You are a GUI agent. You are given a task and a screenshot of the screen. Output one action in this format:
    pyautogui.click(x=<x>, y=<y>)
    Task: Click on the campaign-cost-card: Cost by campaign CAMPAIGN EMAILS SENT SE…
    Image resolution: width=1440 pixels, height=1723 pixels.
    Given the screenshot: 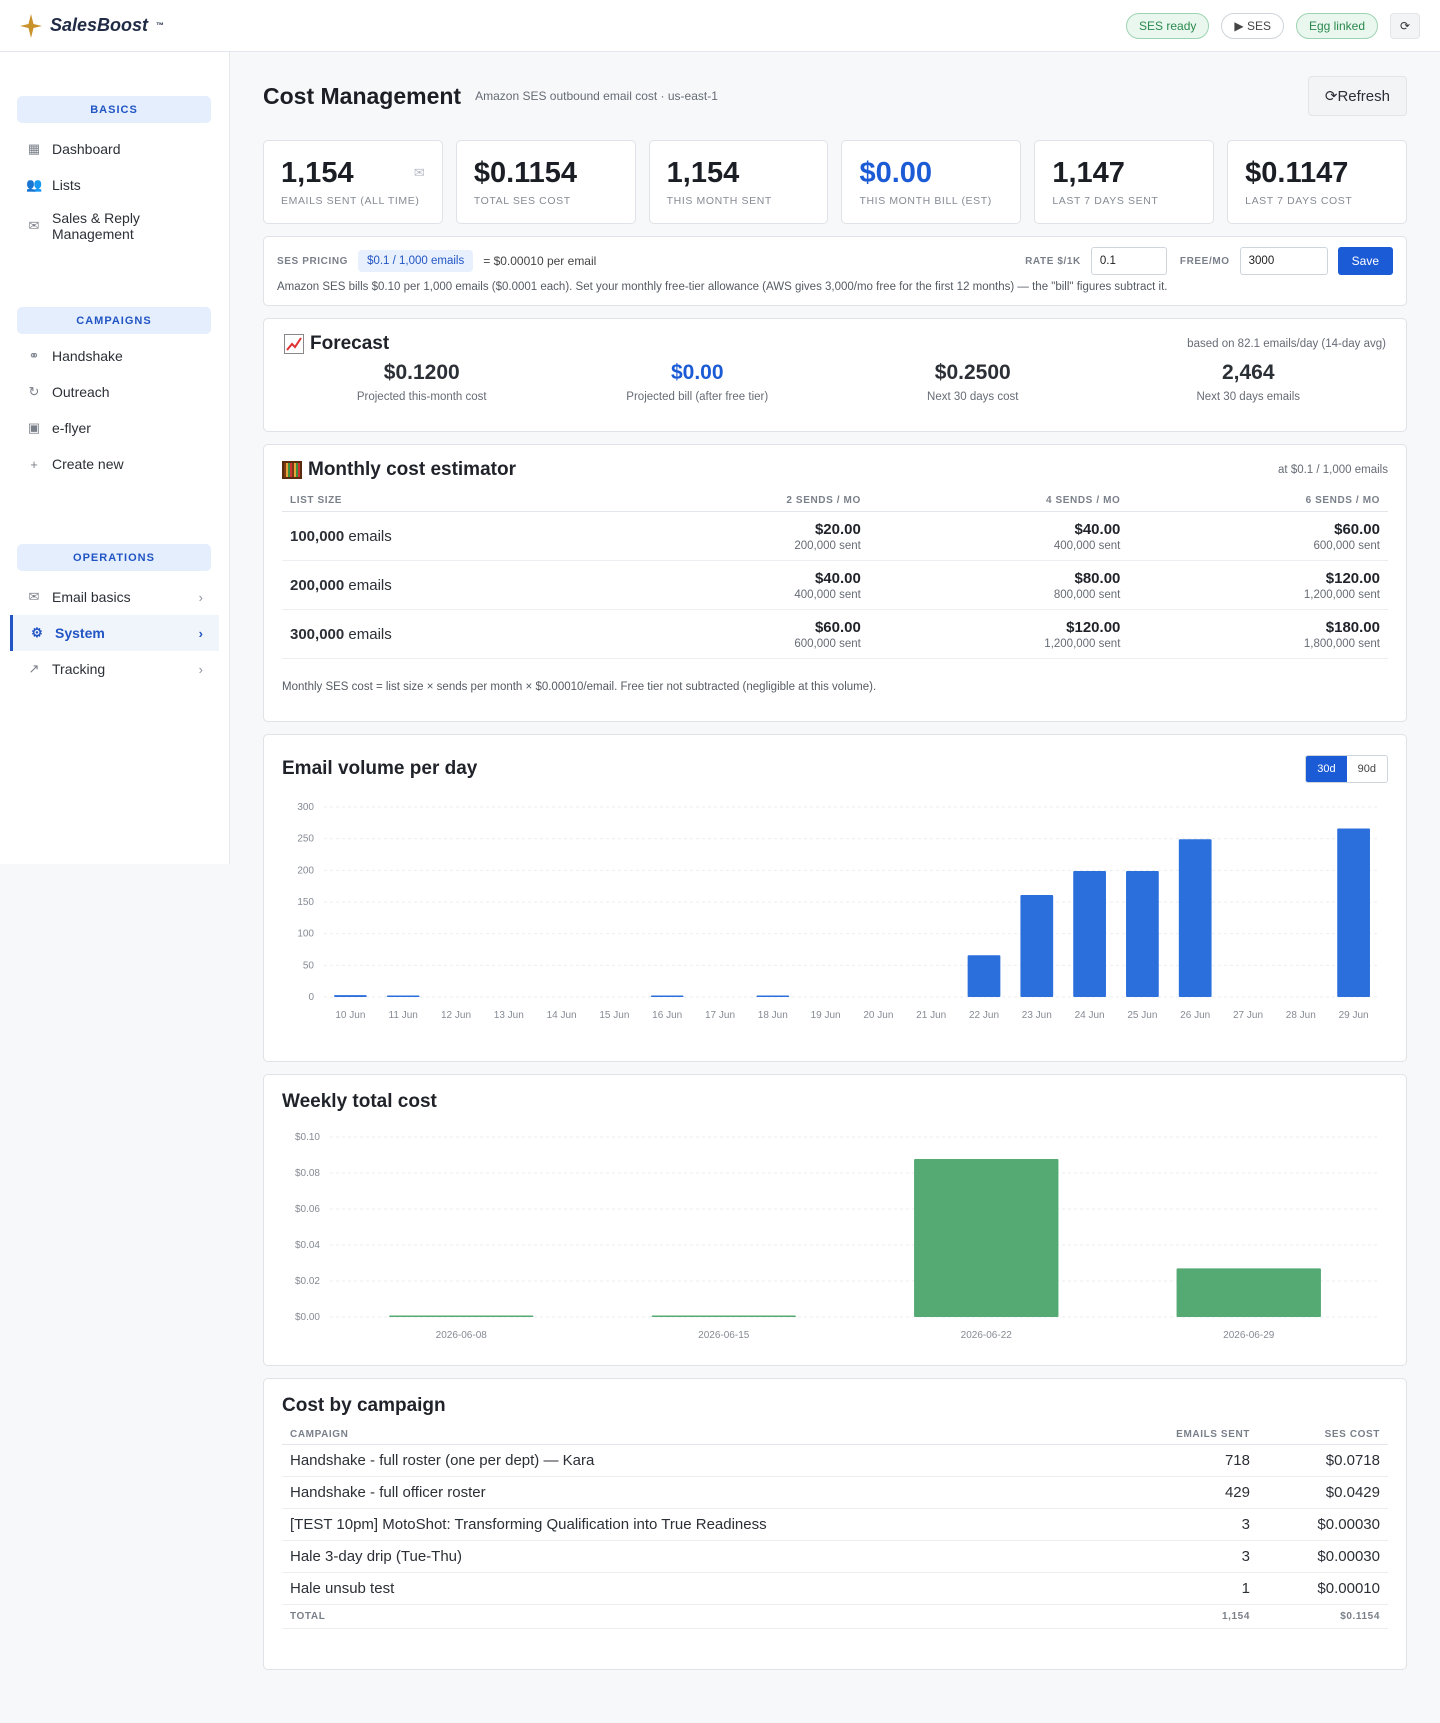 What is the action you would take?
    pyautogui.click(x=835, y=1524)
    